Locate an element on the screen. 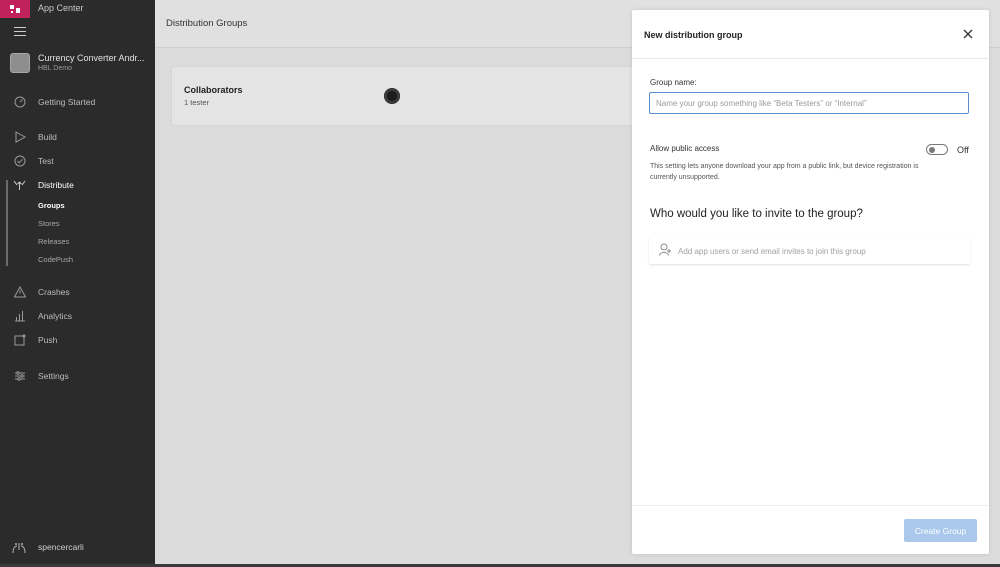  sidebar-item-distribute: Distribute is located at coordinates (77, 185).